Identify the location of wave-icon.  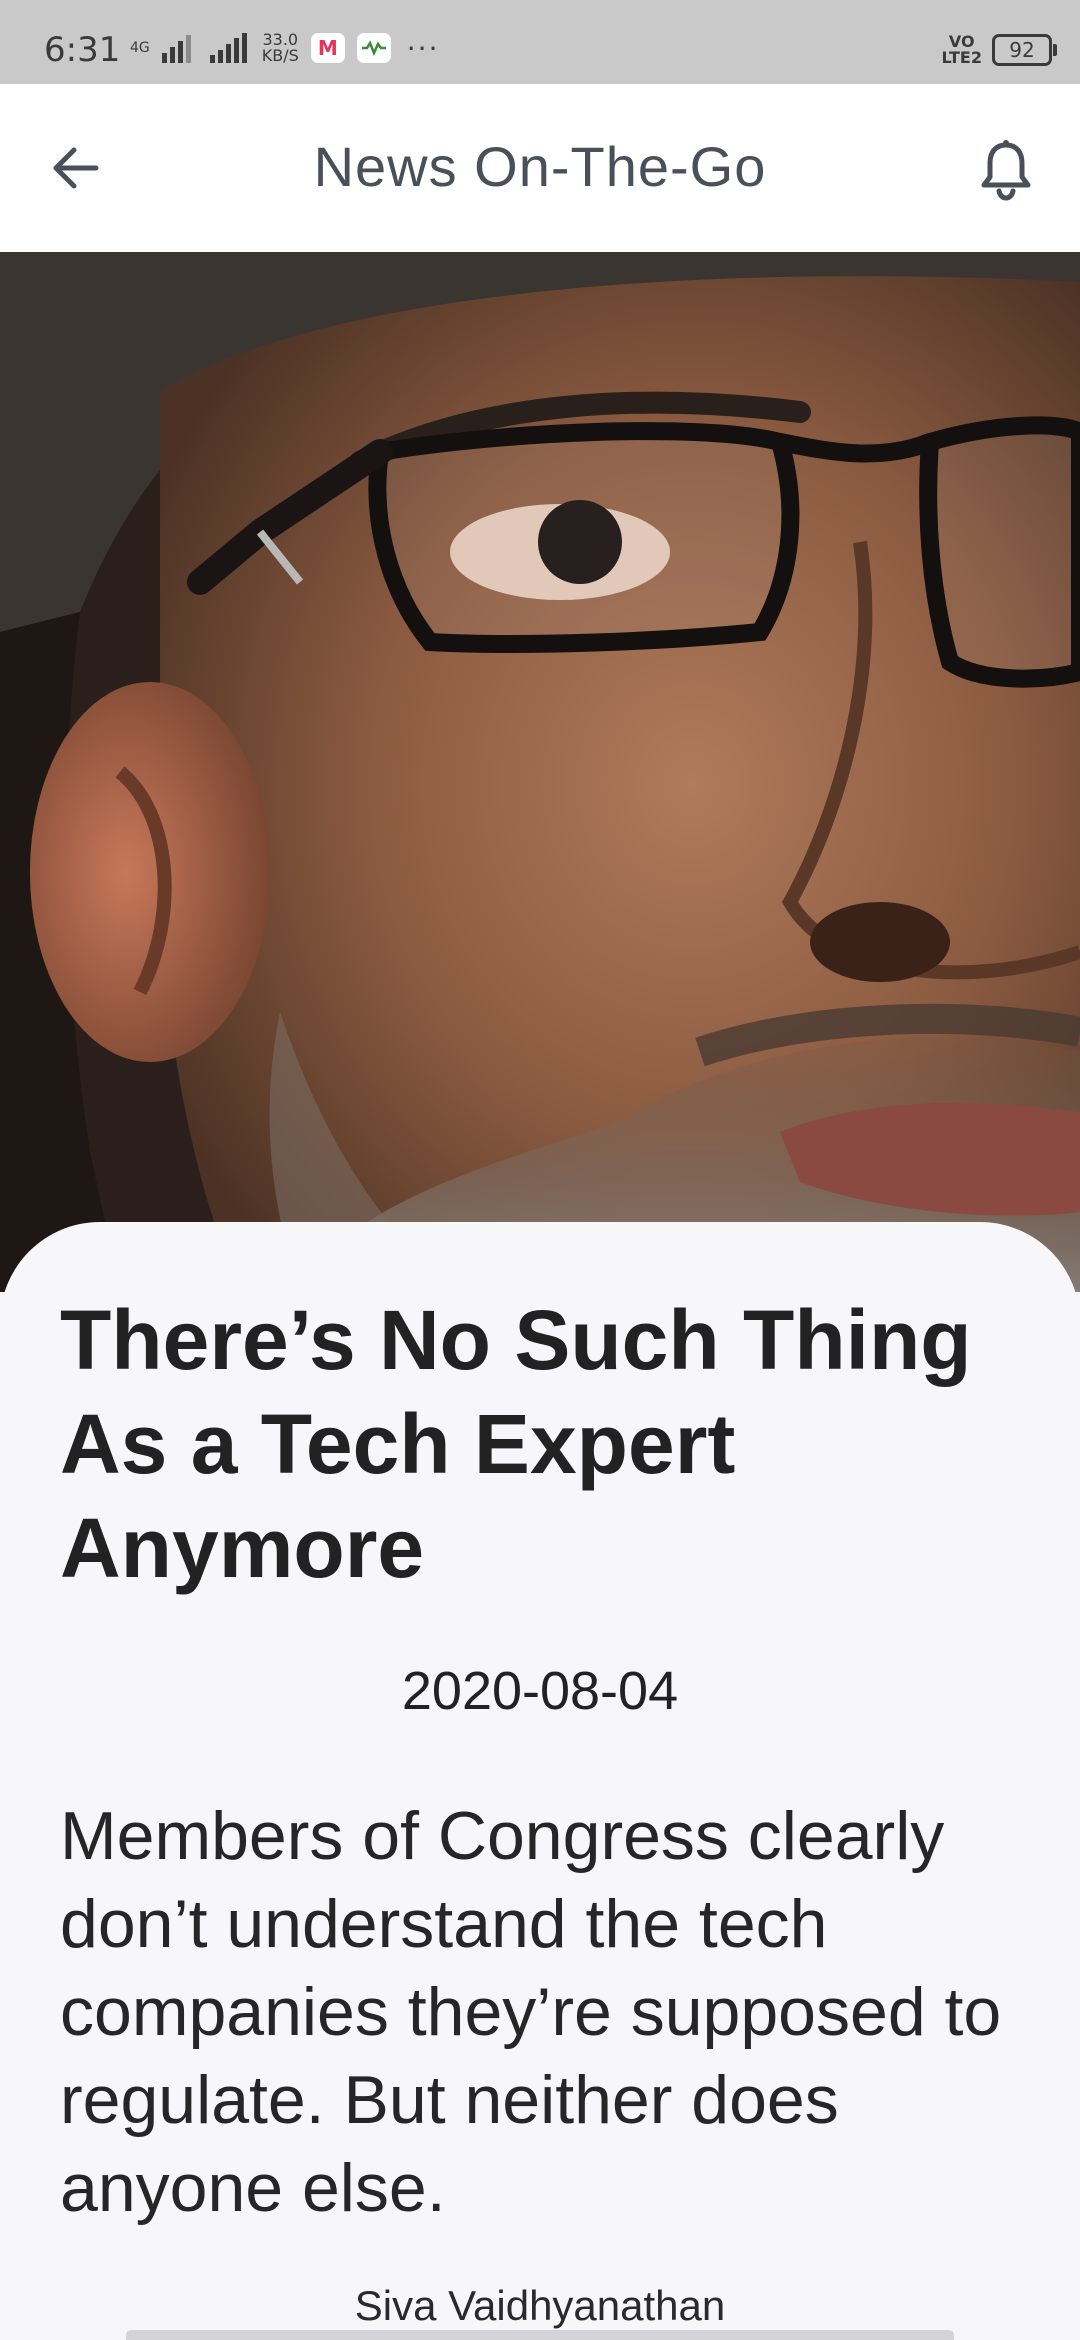
(373, 48).